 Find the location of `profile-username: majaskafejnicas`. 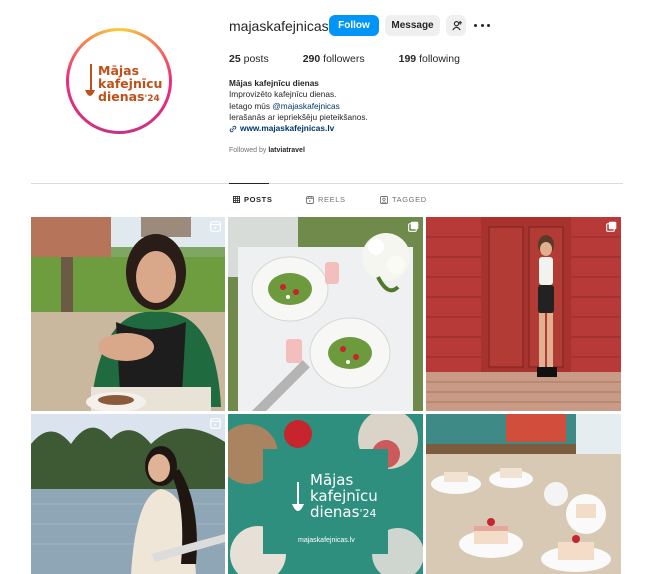

profile-username: majaskafejnicas is located at coordinates (279, 26).